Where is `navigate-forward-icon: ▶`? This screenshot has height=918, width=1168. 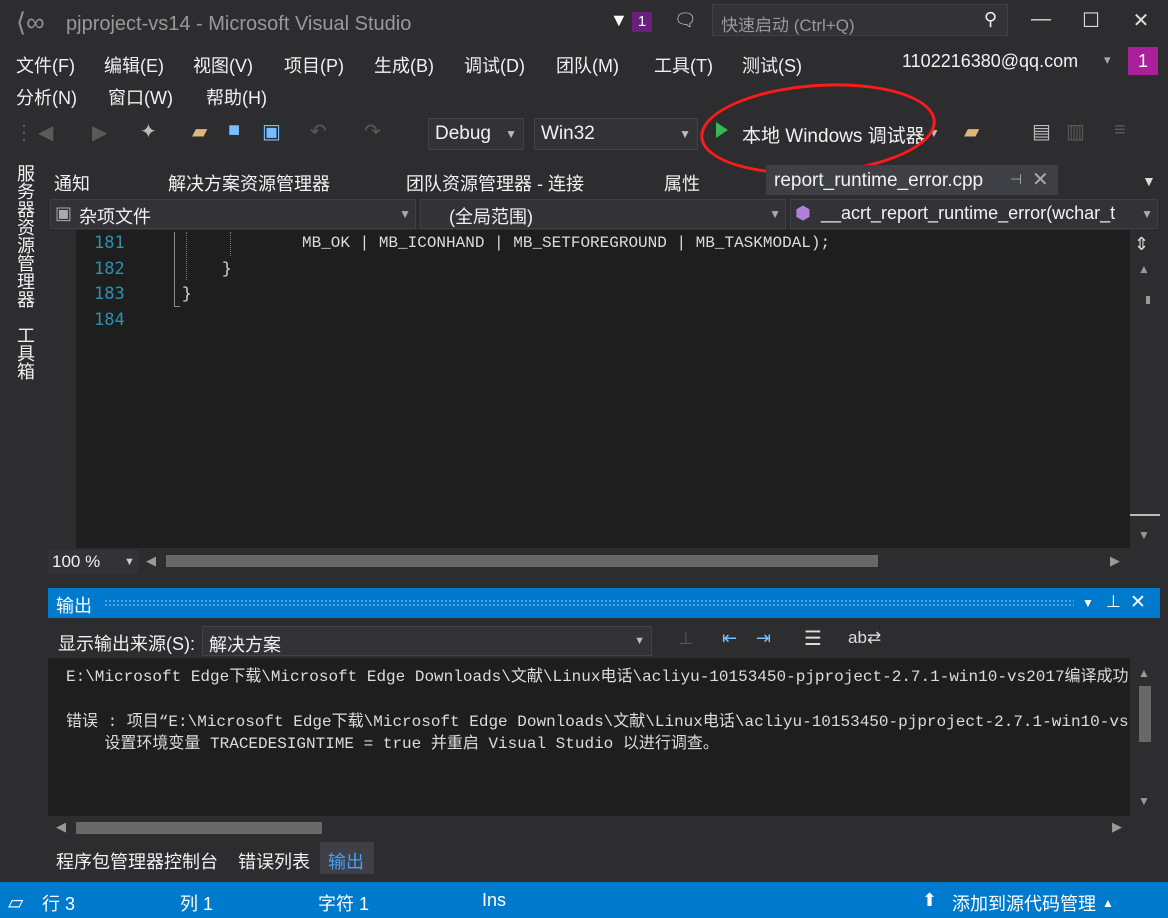 navigate-forward-icon: ▶ is located at coordinates (99, 132).